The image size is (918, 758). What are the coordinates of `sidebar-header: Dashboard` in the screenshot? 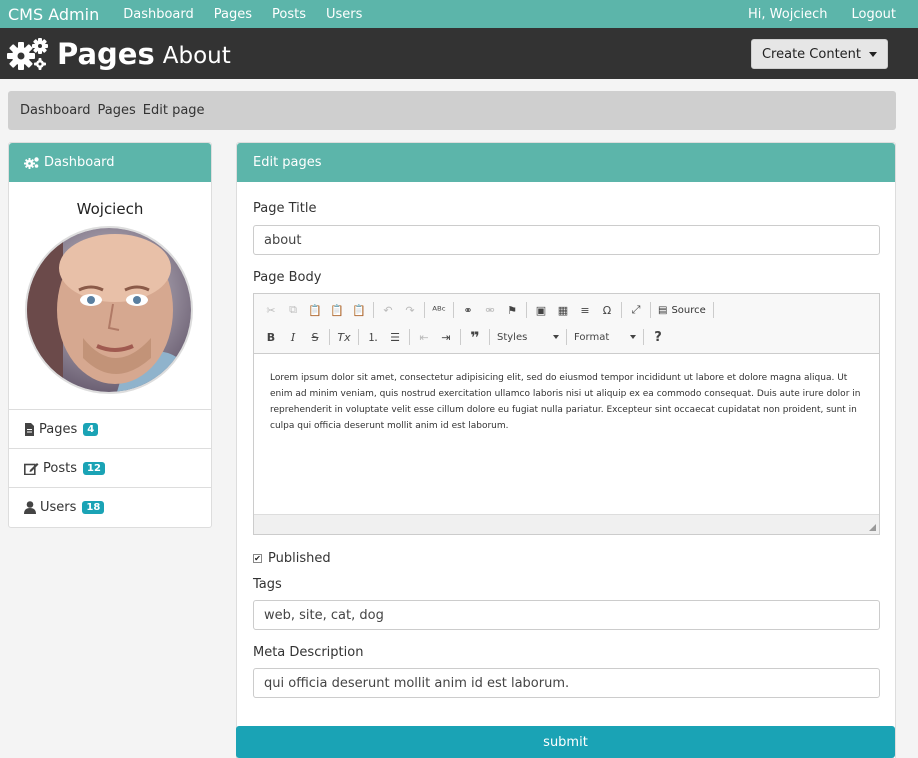 It's located at (110, 162).